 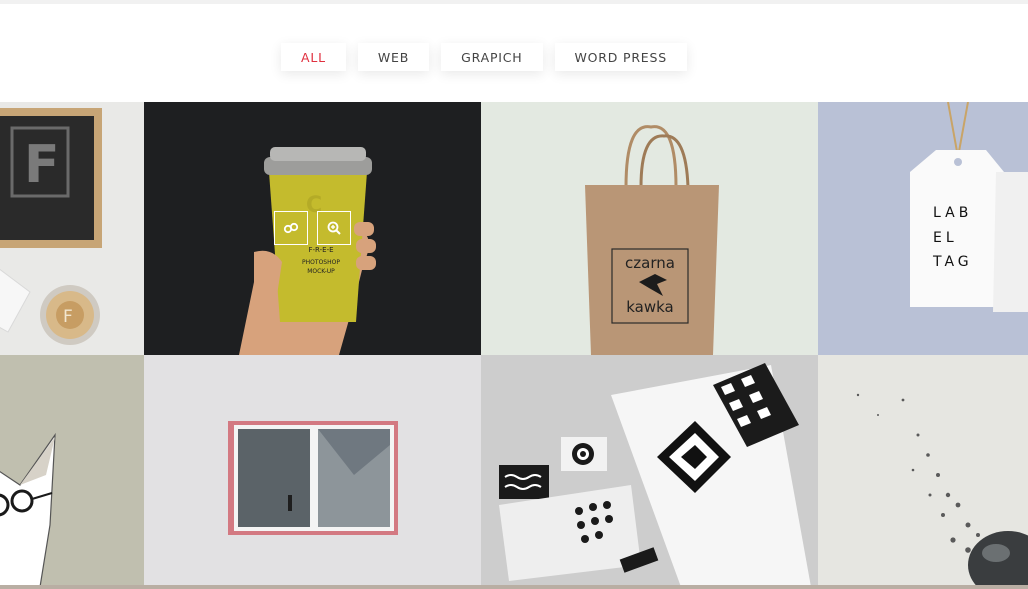 I want to click on bottom-divider, so click(x=514, y=587).